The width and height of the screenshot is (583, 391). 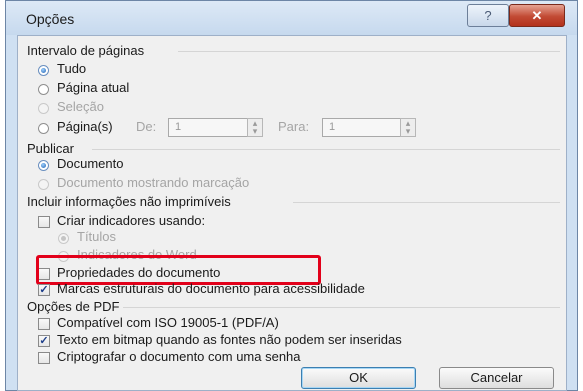 I want to click on from-spinner: ▴ ▾, so click(x=255, y=127).